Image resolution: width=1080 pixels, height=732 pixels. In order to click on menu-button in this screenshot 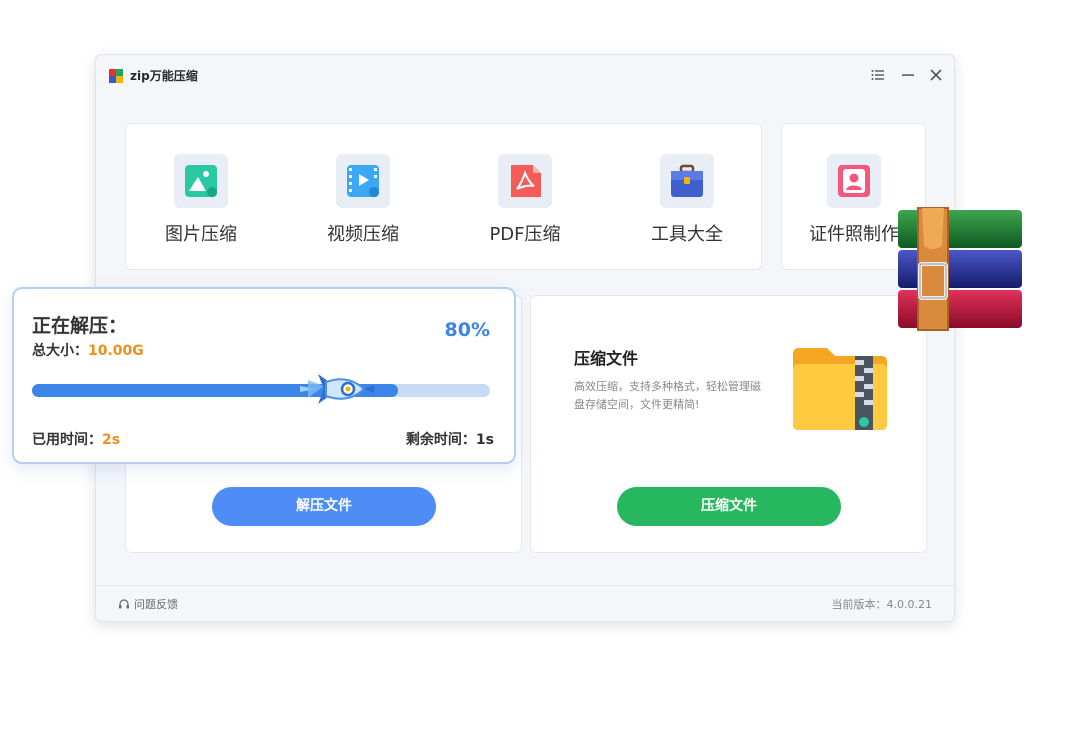, I will do `click(878, 75)`.